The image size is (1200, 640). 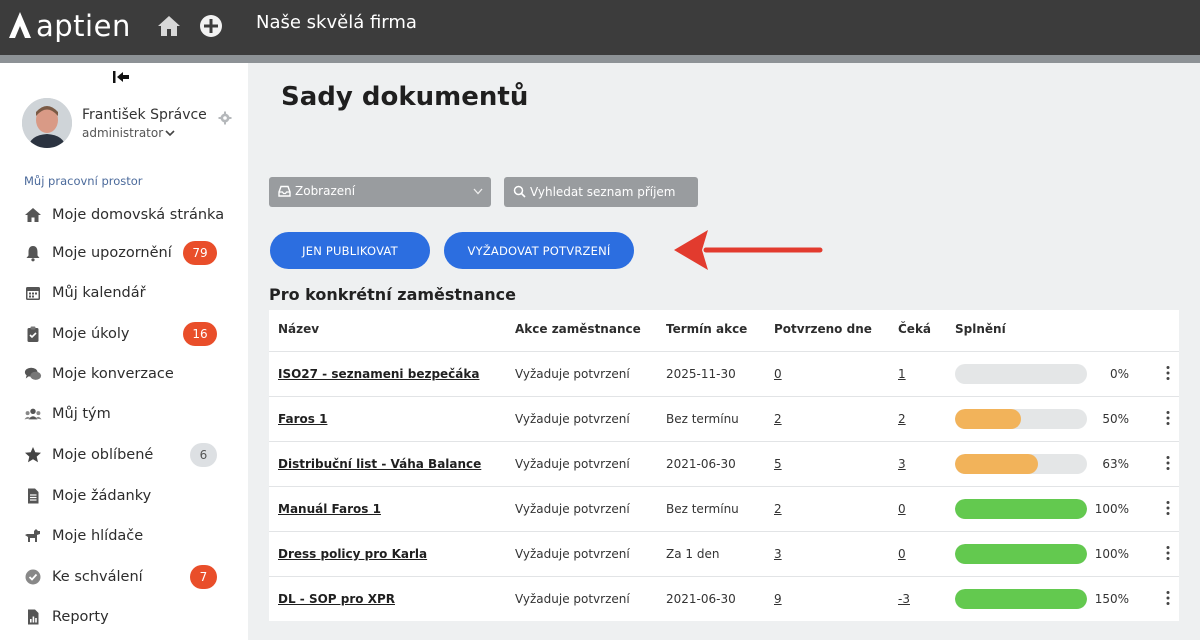 What do you see at coordinates (33, 455) in the screenshot?
I see `star-icon` at bounding box center [33, 455].